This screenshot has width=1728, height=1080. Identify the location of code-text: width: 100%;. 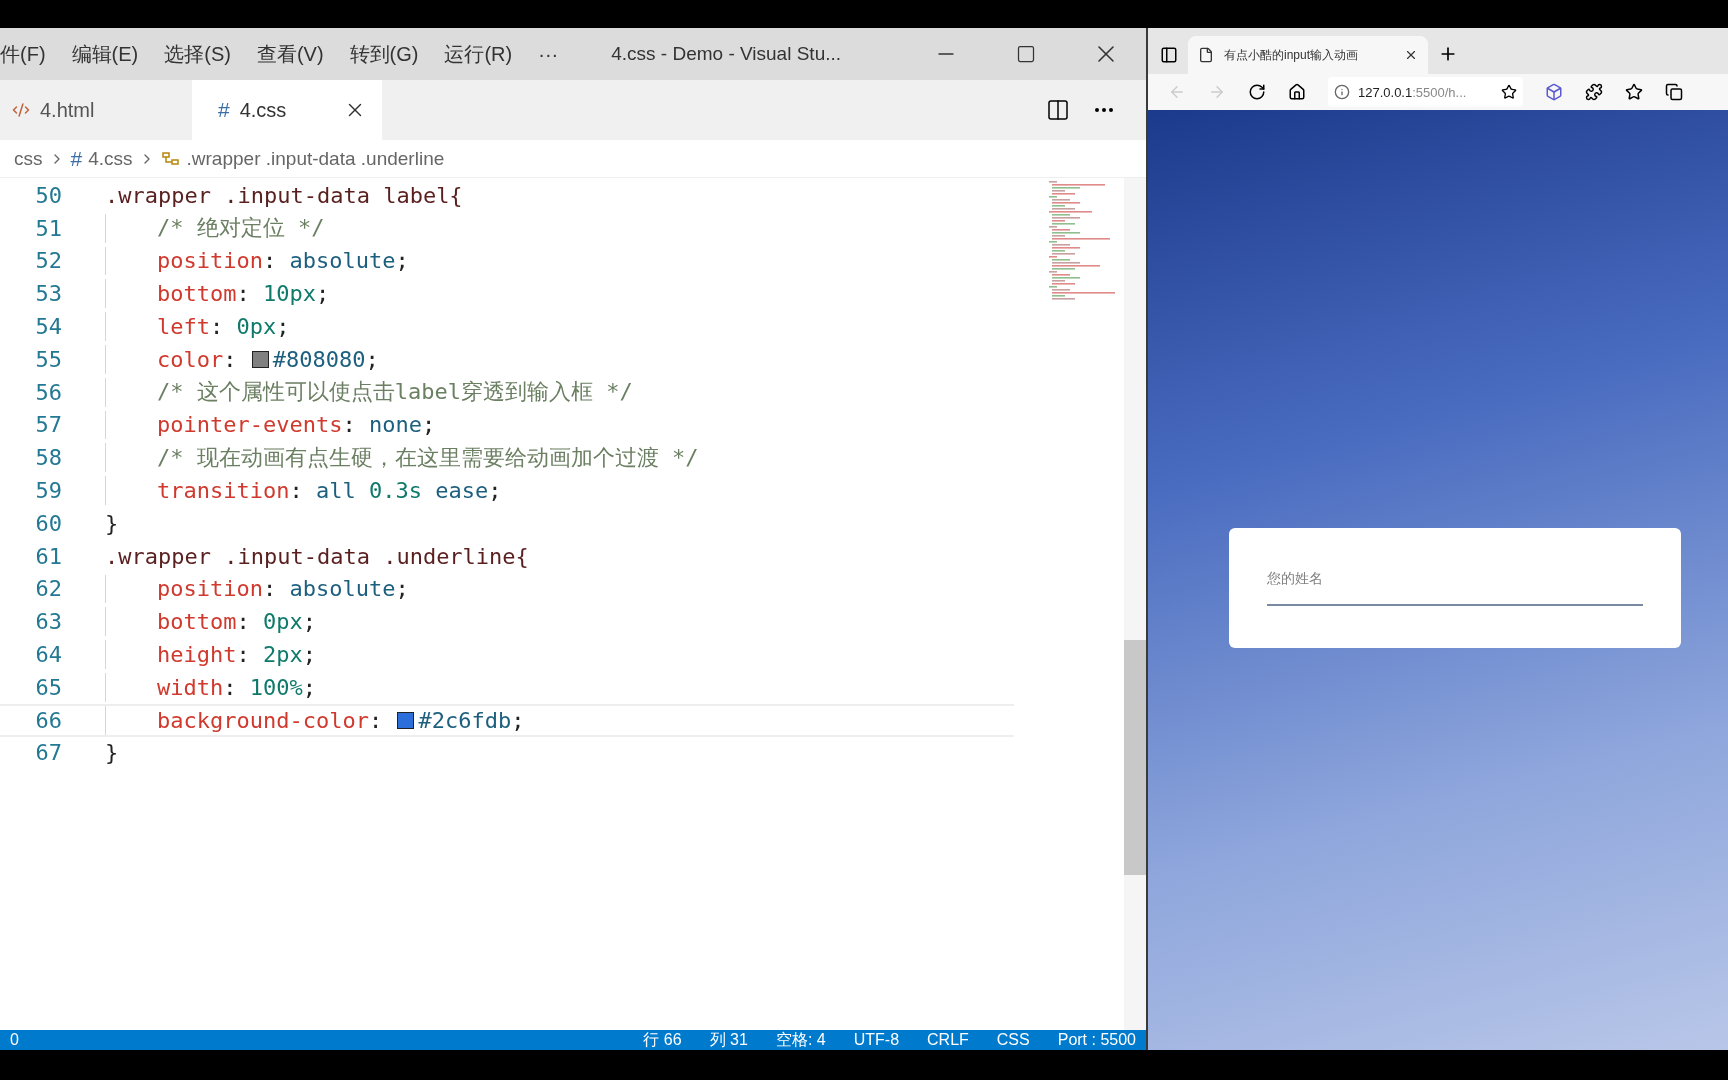
(236, 687).